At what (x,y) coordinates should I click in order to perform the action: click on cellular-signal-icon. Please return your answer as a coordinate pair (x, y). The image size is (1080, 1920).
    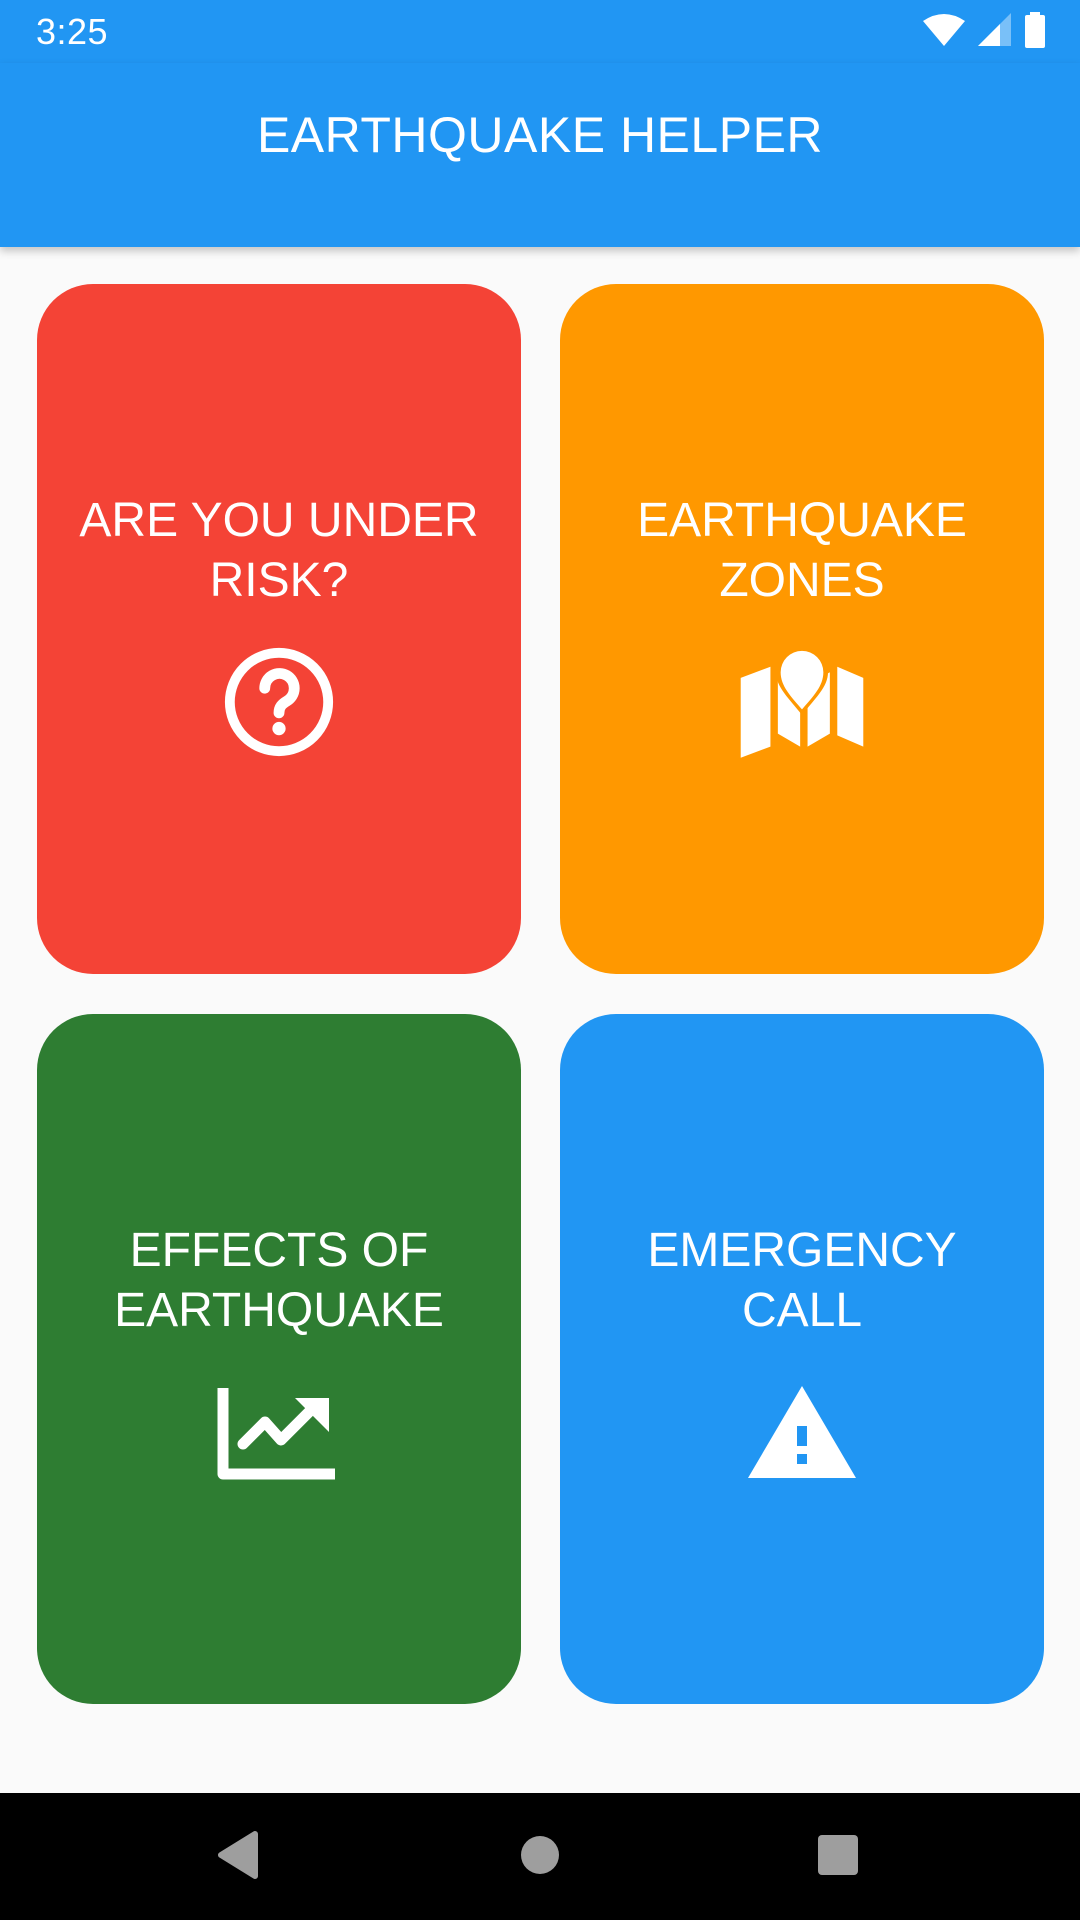
    Looking at the image, I should click on (995, 32).